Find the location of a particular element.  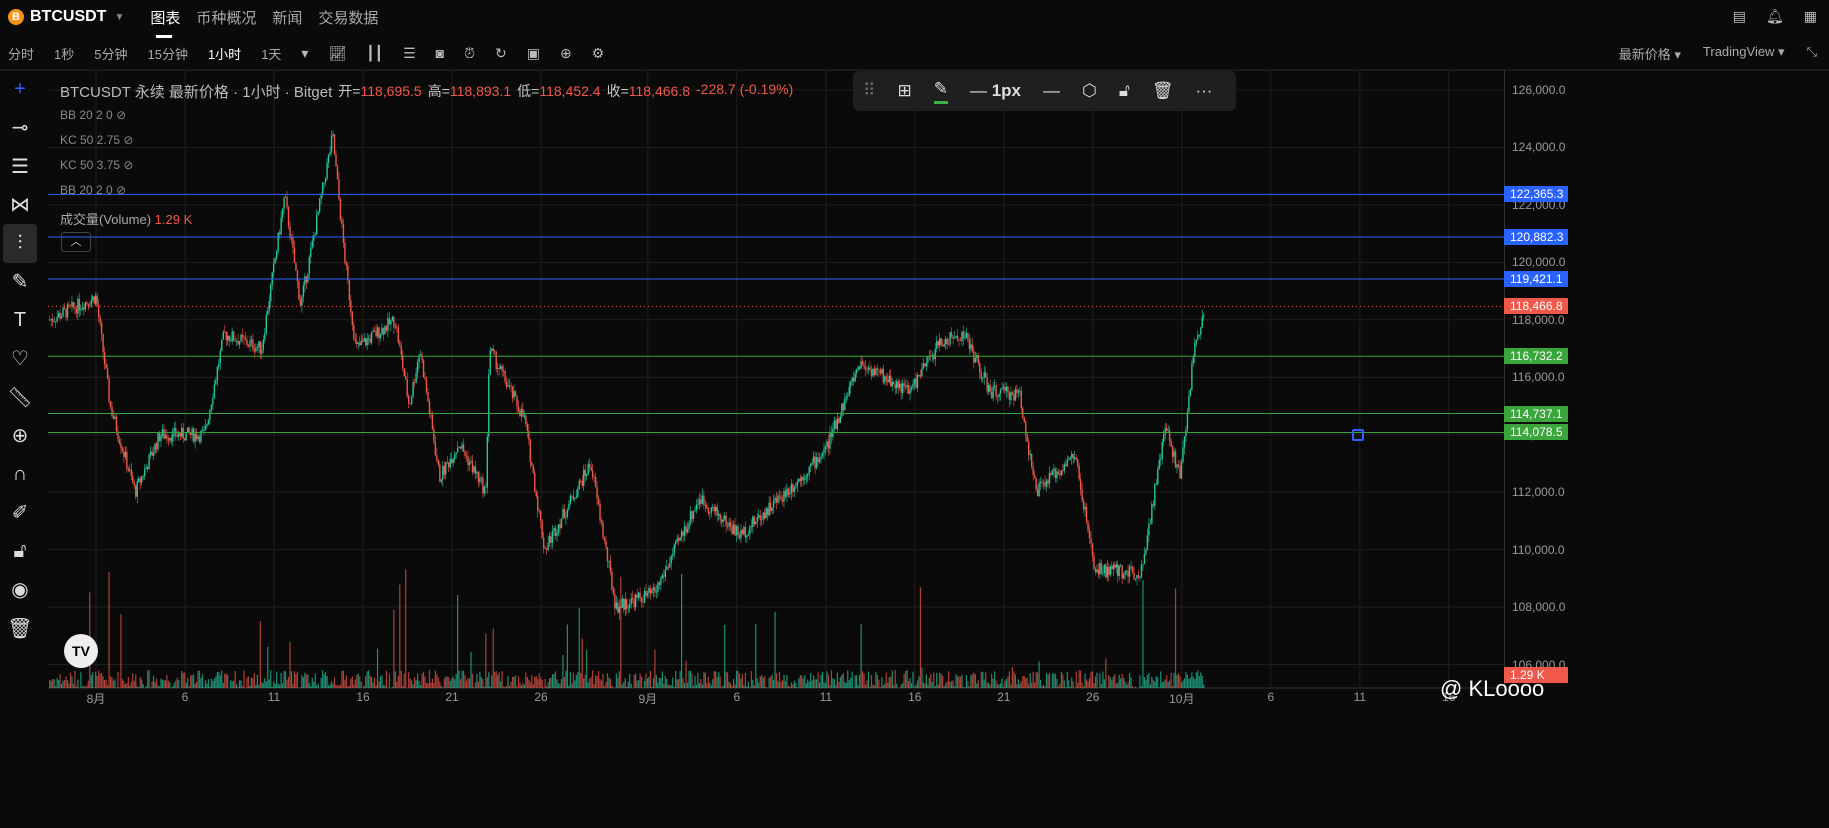

line-width-button: — 1px is located at coordinates (995, 91).